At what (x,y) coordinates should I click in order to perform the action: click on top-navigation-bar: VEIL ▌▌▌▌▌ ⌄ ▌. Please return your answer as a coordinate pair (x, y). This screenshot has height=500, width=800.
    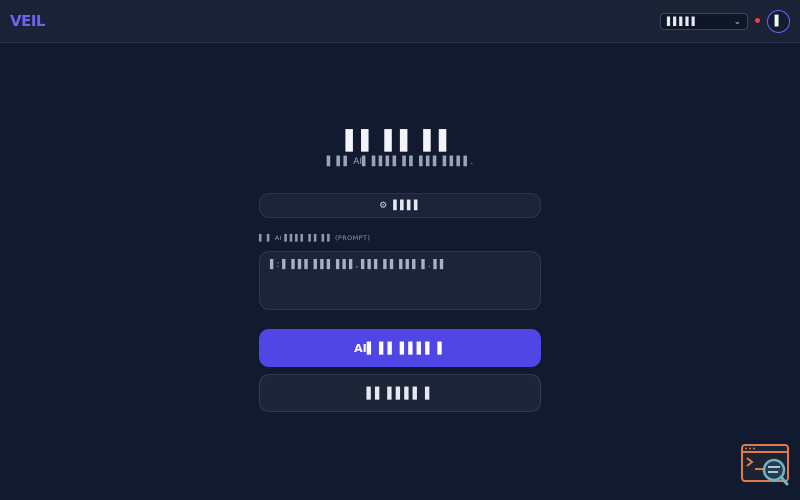
    Looking at the image, I should click on (400, 21).